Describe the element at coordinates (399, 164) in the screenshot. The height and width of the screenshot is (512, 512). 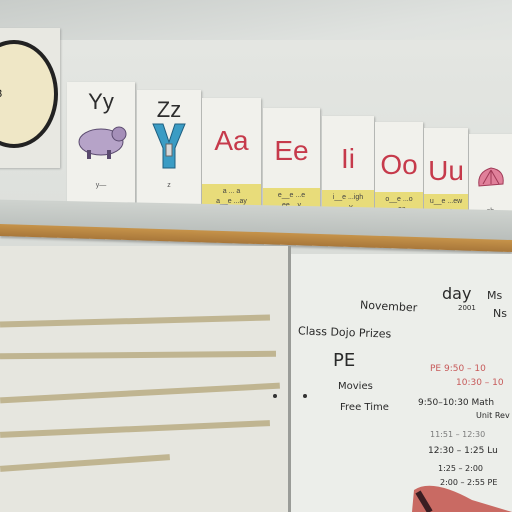
I see `card-letters: Oo` at that location.